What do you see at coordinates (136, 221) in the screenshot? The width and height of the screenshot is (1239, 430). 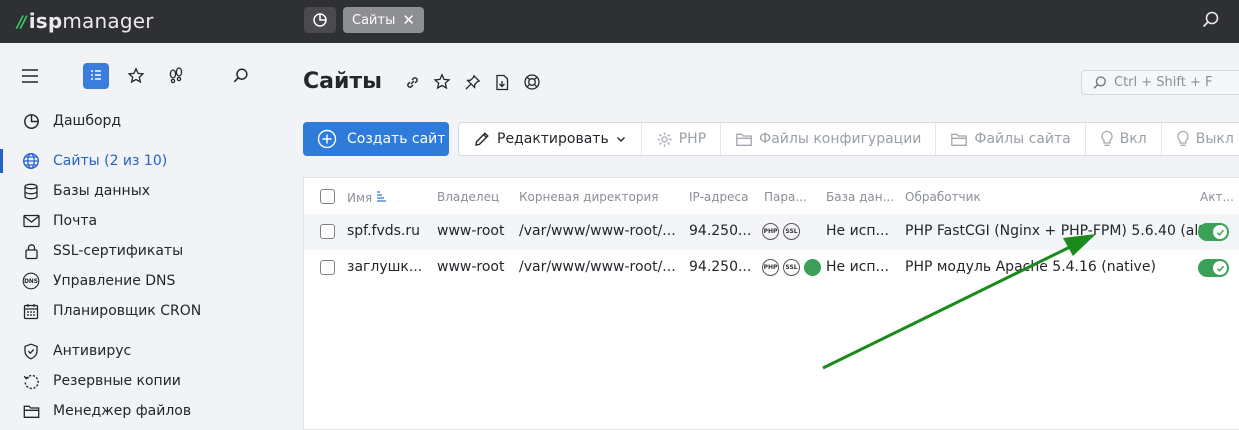 I see `sidebar-item-mail: Почта` at bounding box center [136, 221].